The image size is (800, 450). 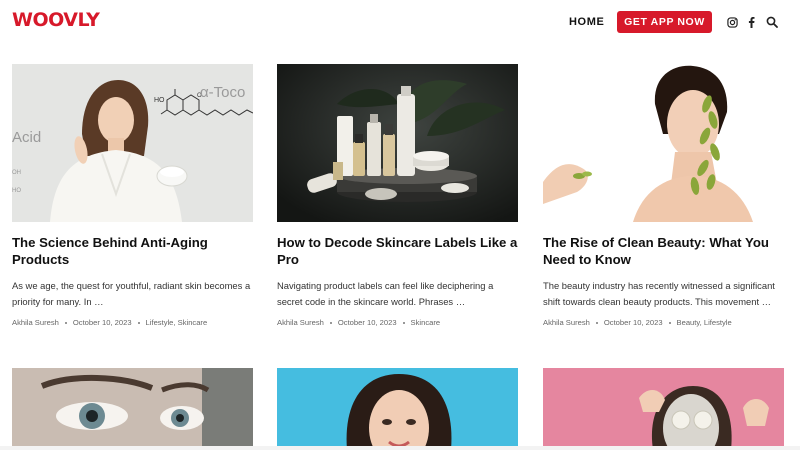 What do you see at coordinates (400, 448) in the screenshot?
I see `page-bottom-edge` at bounding box center [400, 448].